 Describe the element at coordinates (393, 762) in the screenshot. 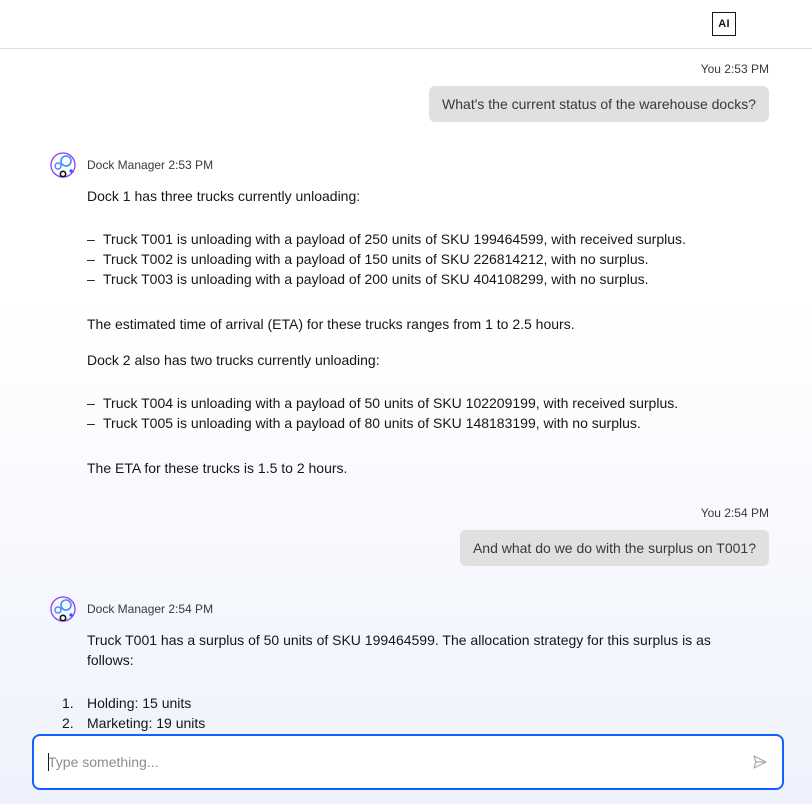

I see `message-input` at that location.